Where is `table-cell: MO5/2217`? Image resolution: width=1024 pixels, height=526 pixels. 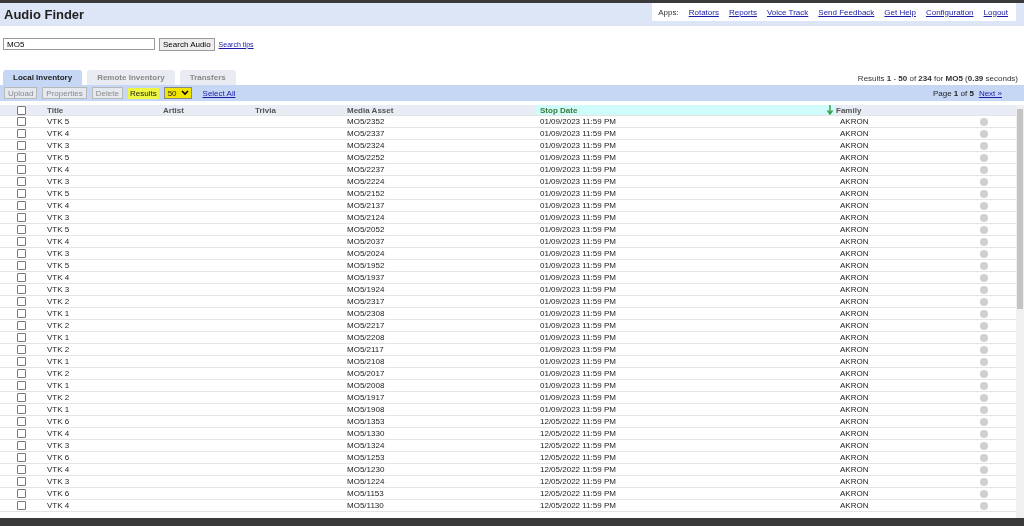 table-cell: MO5/2217 is located at coordinates (366, 325).